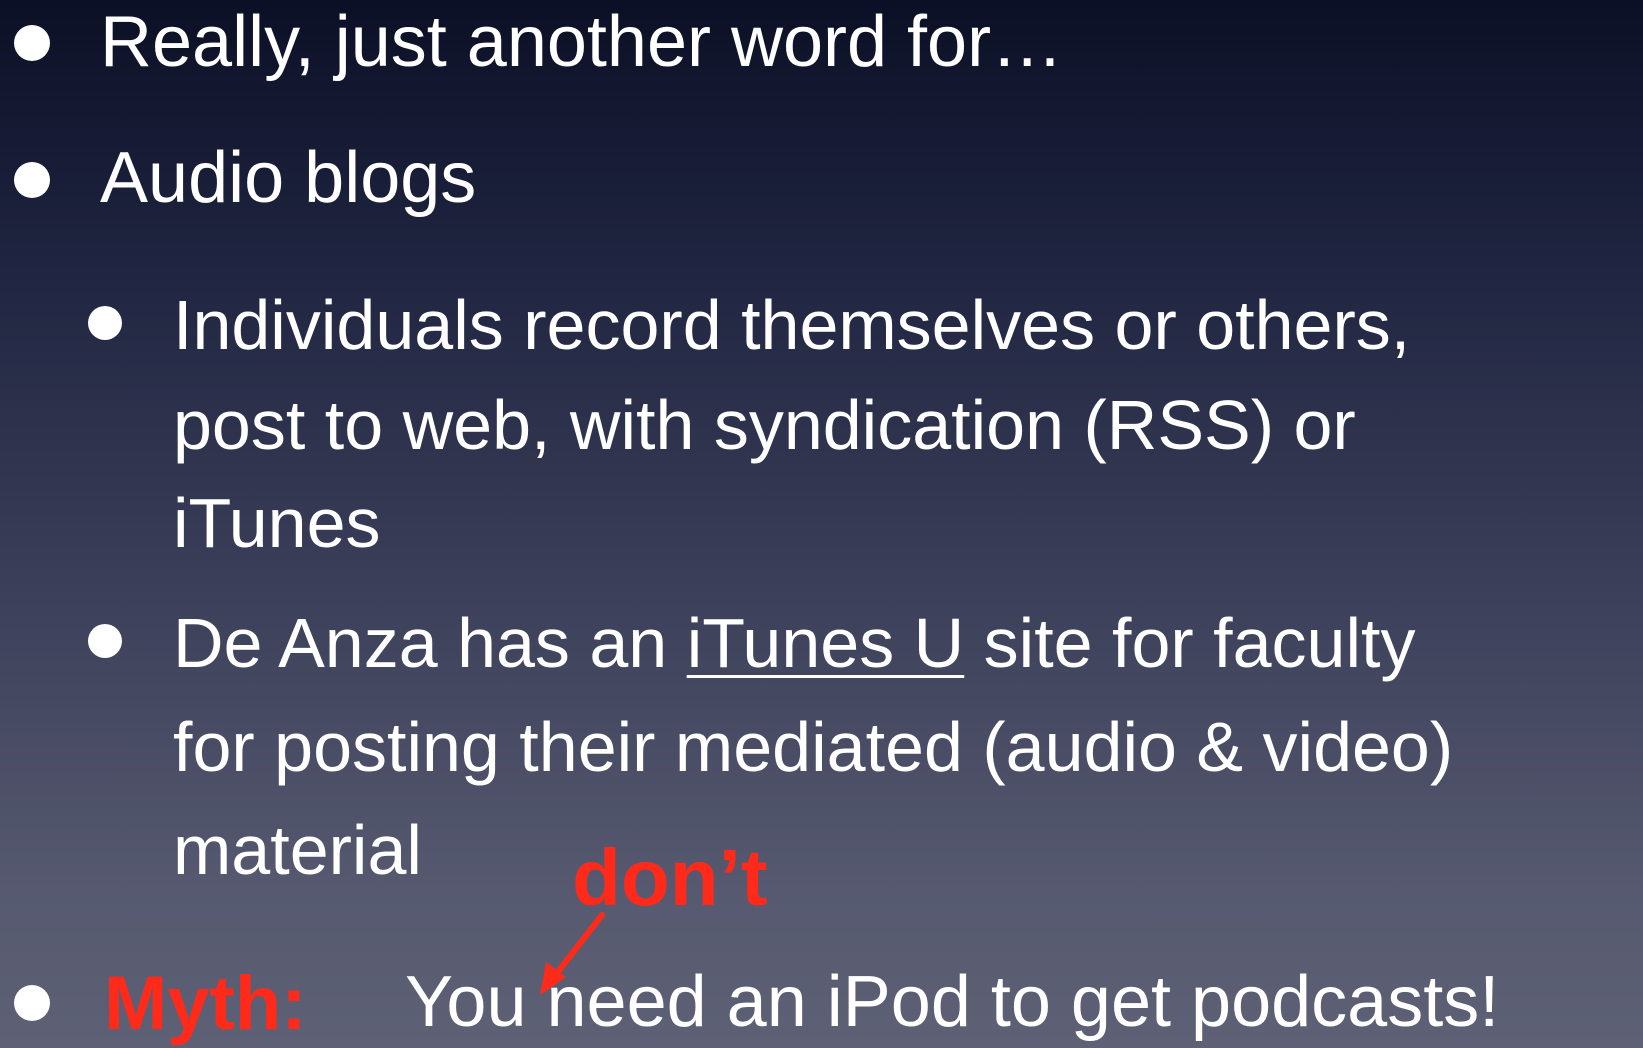  Describe the element at coordinates (205, 1003) in the screenshot. I see `myth-label: Myth:` at that location.